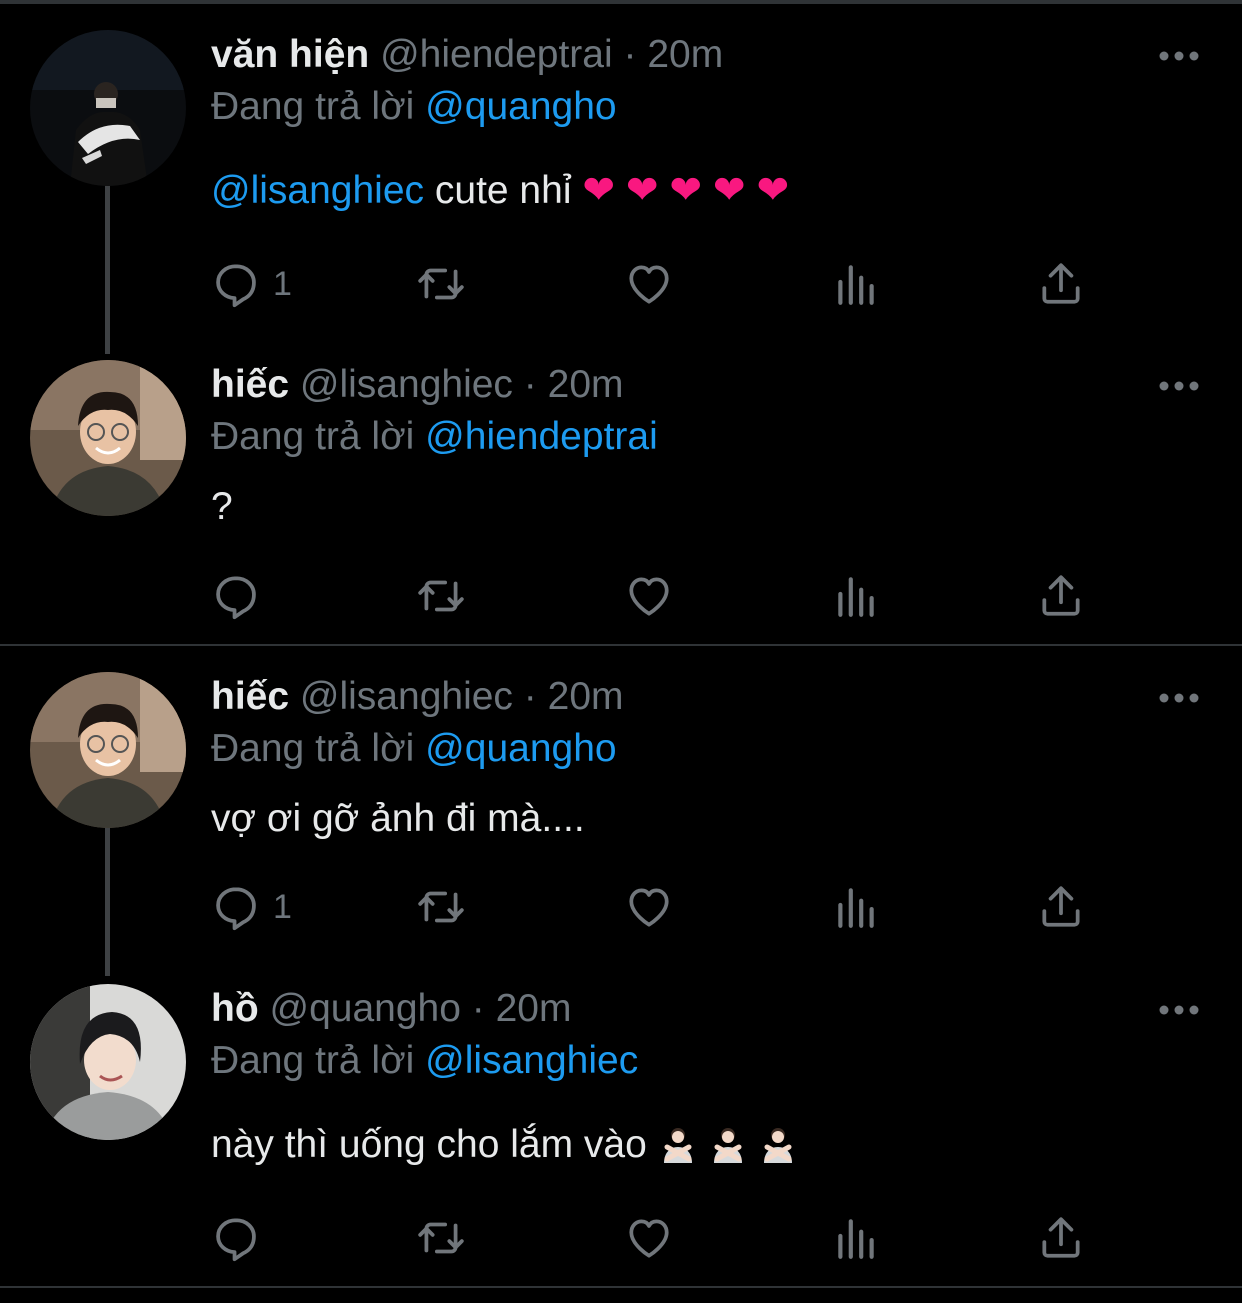 The height and width of the screenshot is (1303, 1242). I want to click on tweet-header: văn hiện @hiendeptrai · 20m, so click(467, 55).